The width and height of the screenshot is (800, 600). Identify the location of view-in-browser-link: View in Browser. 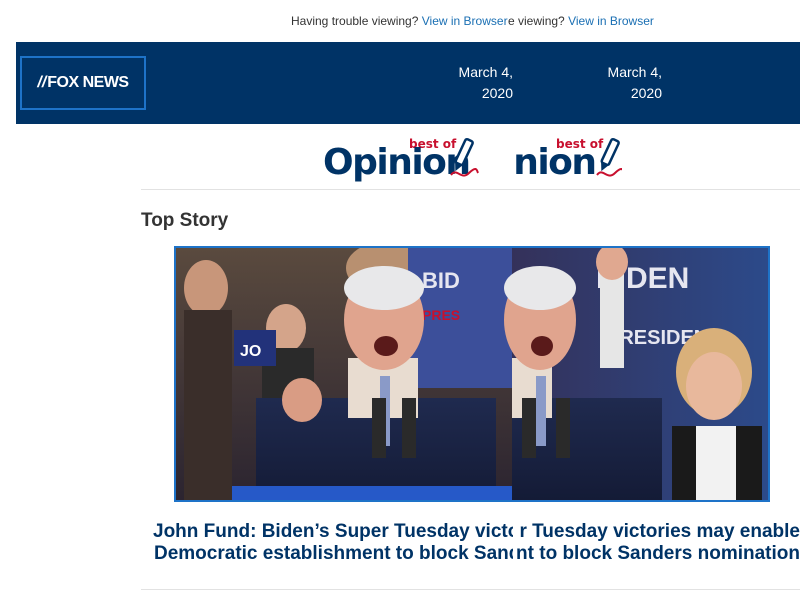
(465, 21).